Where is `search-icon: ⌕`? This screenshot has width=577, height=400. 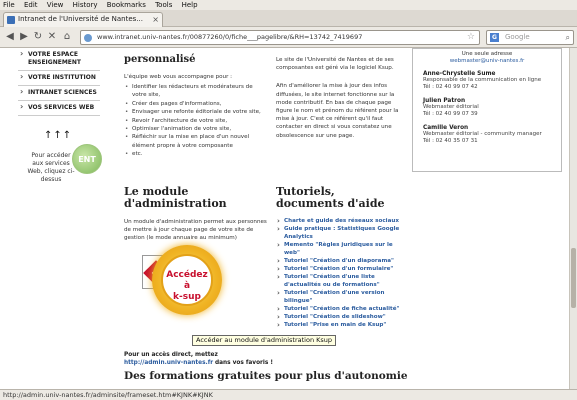 search-icon: ⌕ is located at coordinates (568, 37).